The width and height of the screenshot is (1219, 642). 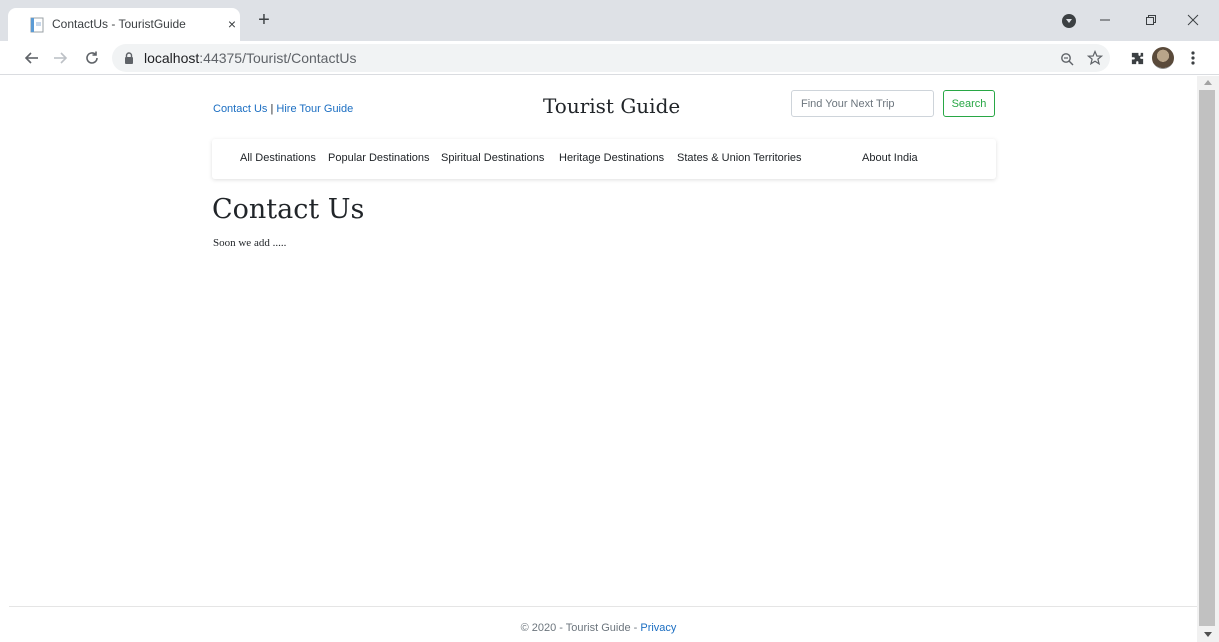 I want to click on nav-all-destinations: All Destinations, so click(x=278, y=158).